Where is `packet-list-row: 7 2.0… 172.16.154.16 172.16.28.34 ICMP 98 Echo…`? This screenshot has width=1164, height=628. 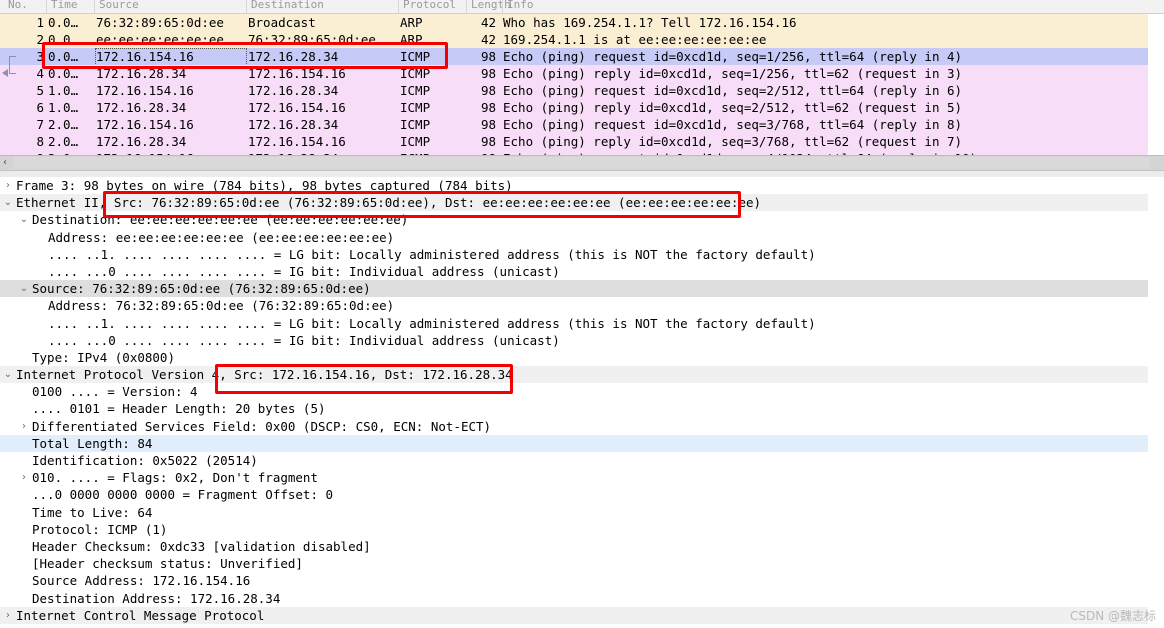
packet-list-row: 7 2.0… 172.16.154.16 172.16.28.34 ICMP 98 Echo… is located at coordinates (574, 124).